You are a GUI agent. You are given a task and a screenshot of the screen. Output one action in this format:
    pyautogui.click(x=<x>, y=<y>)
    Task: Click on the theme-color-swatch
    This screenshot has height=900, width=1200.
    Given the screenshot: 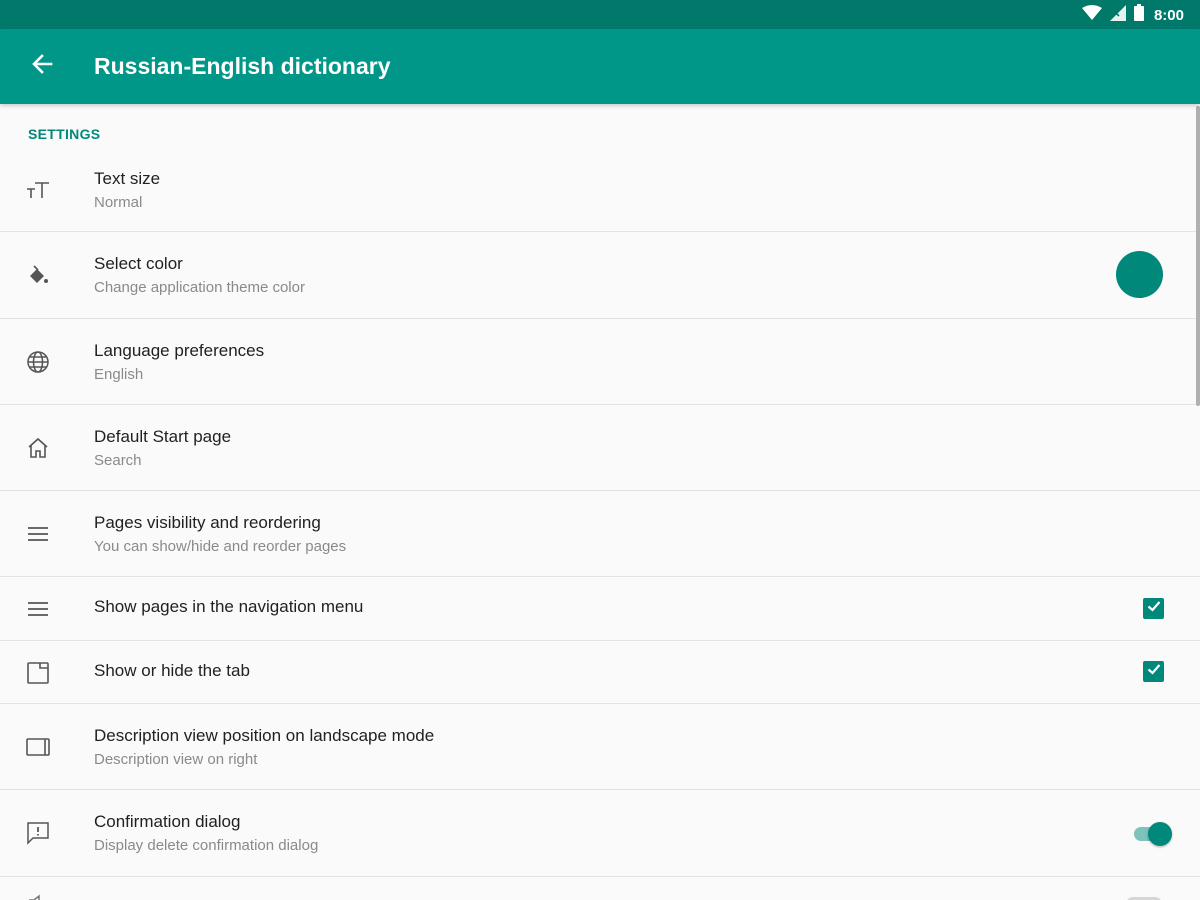 What is the action you would take?
    pyautogui.click(x=1139, y=274)
    